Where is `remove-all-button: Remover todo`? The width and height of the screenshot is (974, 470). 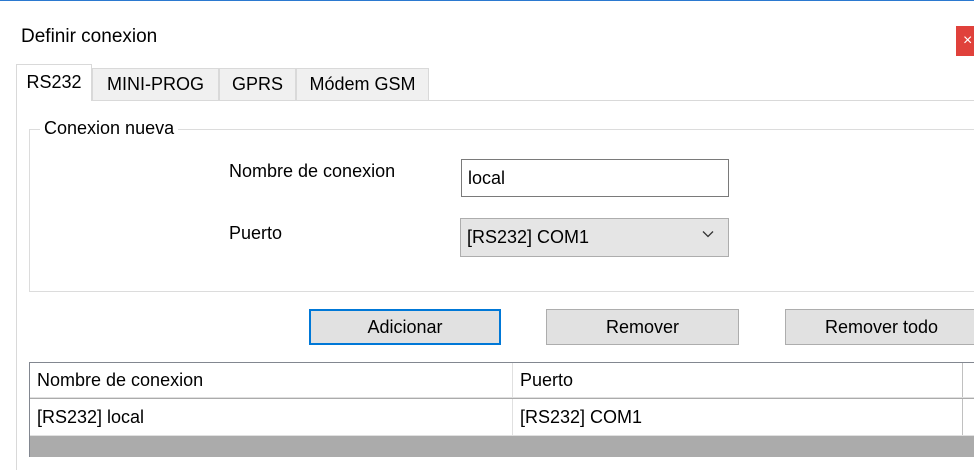 remove-all-button: Remover todo is located at coordinates (879, 327).